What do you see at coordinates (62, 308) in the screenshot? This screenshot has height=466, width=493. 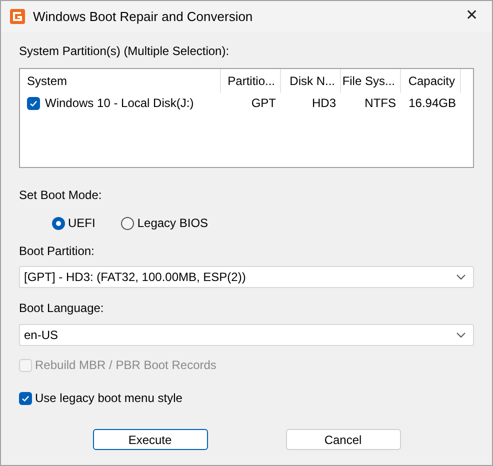 I see `section-label: Boot Language:` at bounding box center [62, 308].